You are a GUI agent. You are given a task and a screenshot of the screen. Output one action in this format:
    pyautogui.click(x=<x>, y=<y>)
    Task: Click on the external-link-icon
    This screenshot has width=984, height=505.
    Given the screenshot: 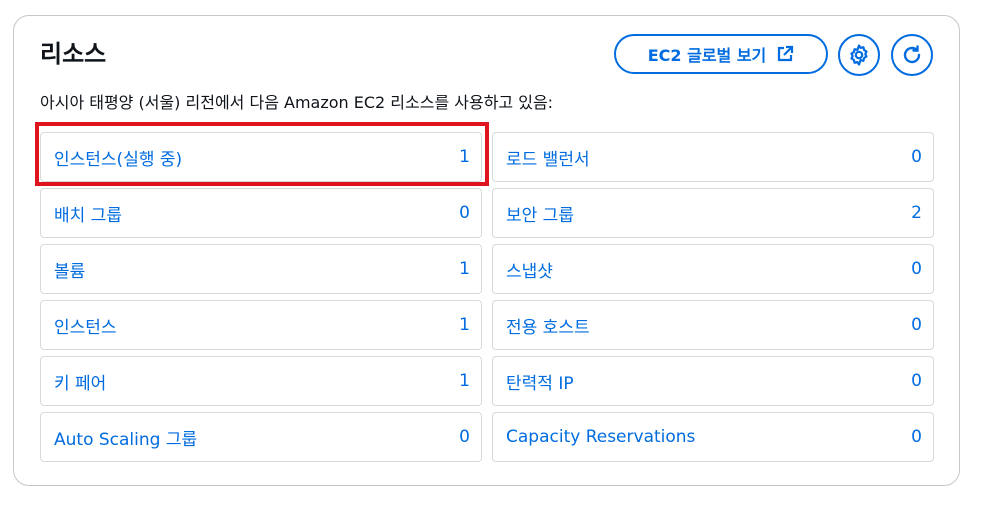 What is the action you would take?
    pyautogui.click(x=786, y=53)
    